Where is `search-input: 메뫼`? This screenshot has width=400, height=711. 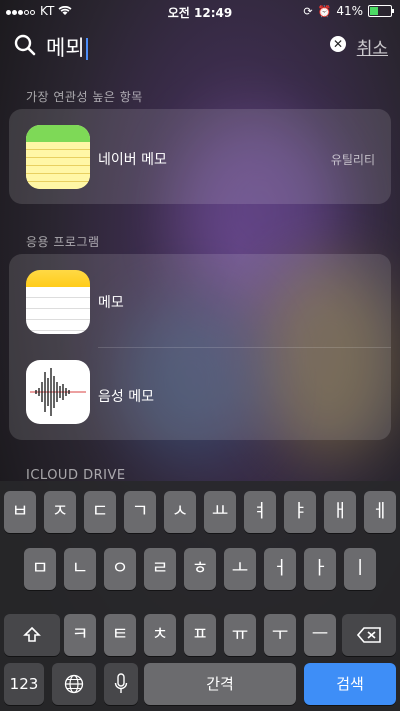
search-input: 메뫼 is located at coordinates (67, 47).